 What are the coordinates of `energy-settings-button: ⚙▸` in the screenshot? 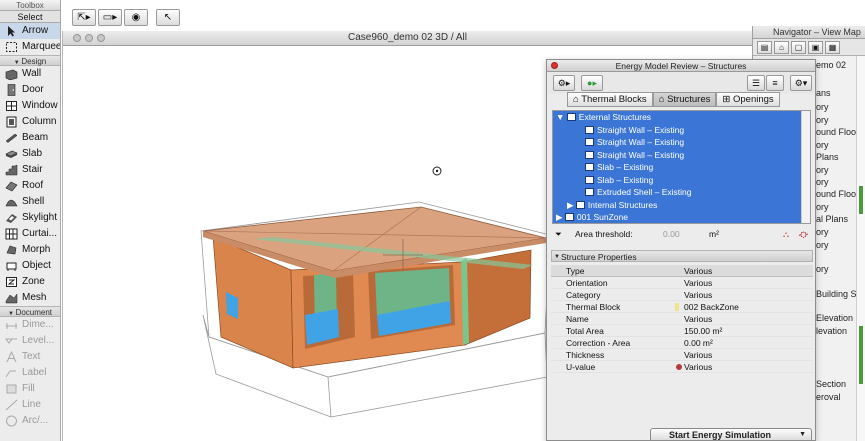 It's located at (564, 83).